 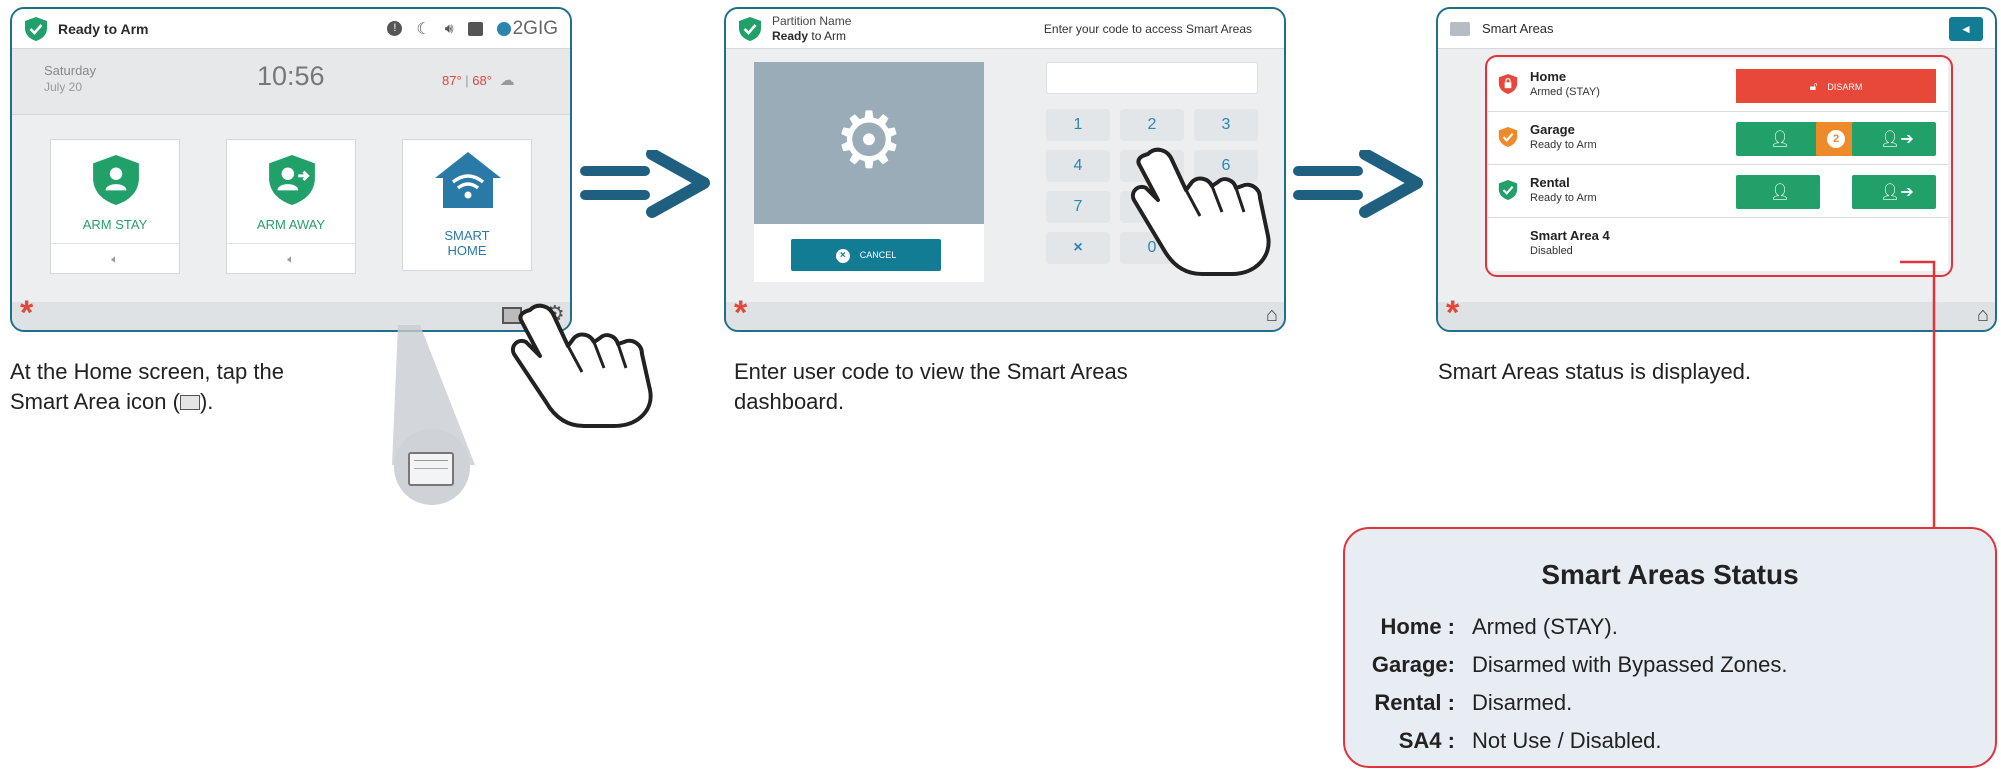 I want to click on volume-icon: 🔊︎, so click(x=449, y=28).